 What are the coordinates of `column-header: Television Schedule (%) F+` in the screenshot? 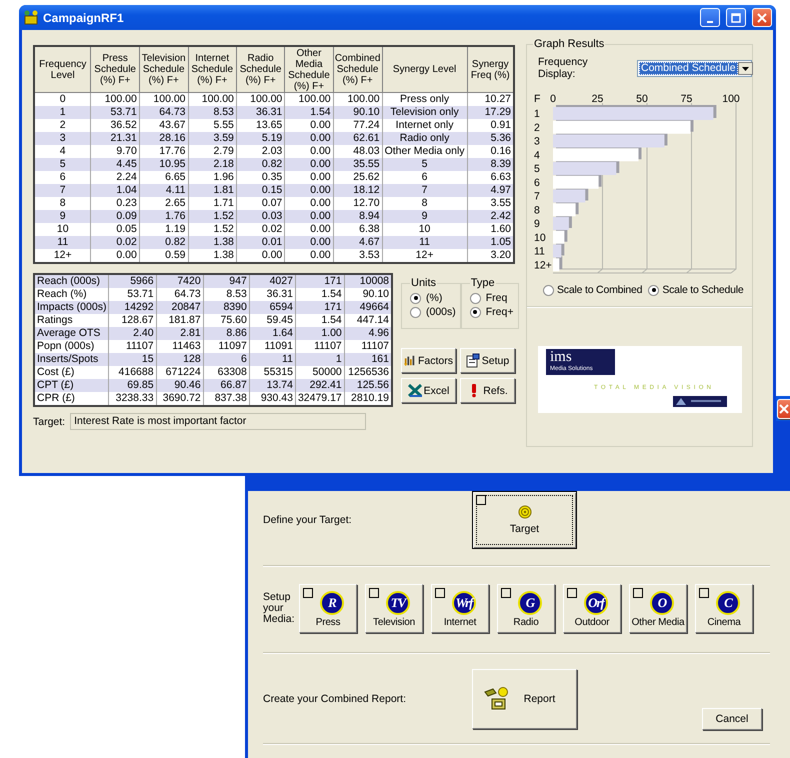 It's located at (163, 69).